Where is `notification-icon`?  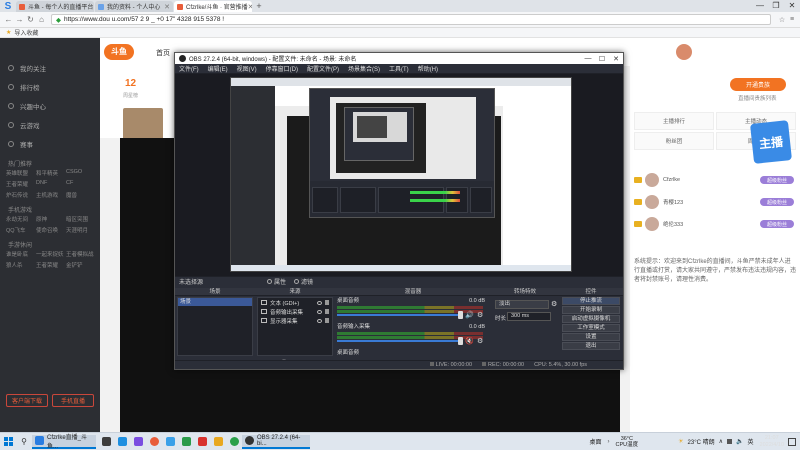
notification-icon is located at coordinates (792, 441).